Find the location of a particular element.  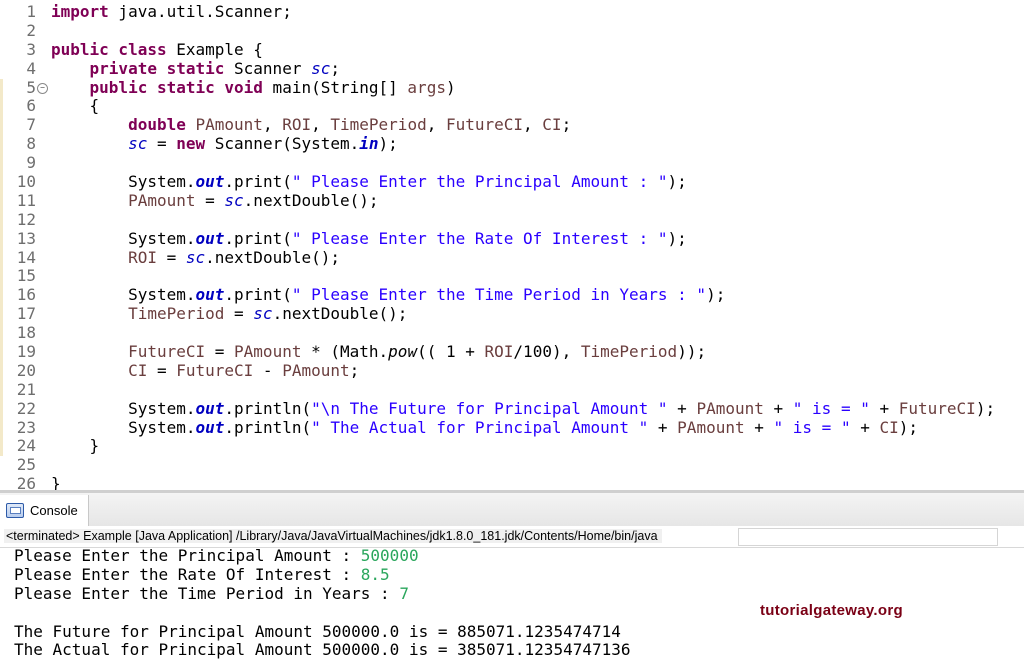

code-token: } is located at coordinates (75, 446).